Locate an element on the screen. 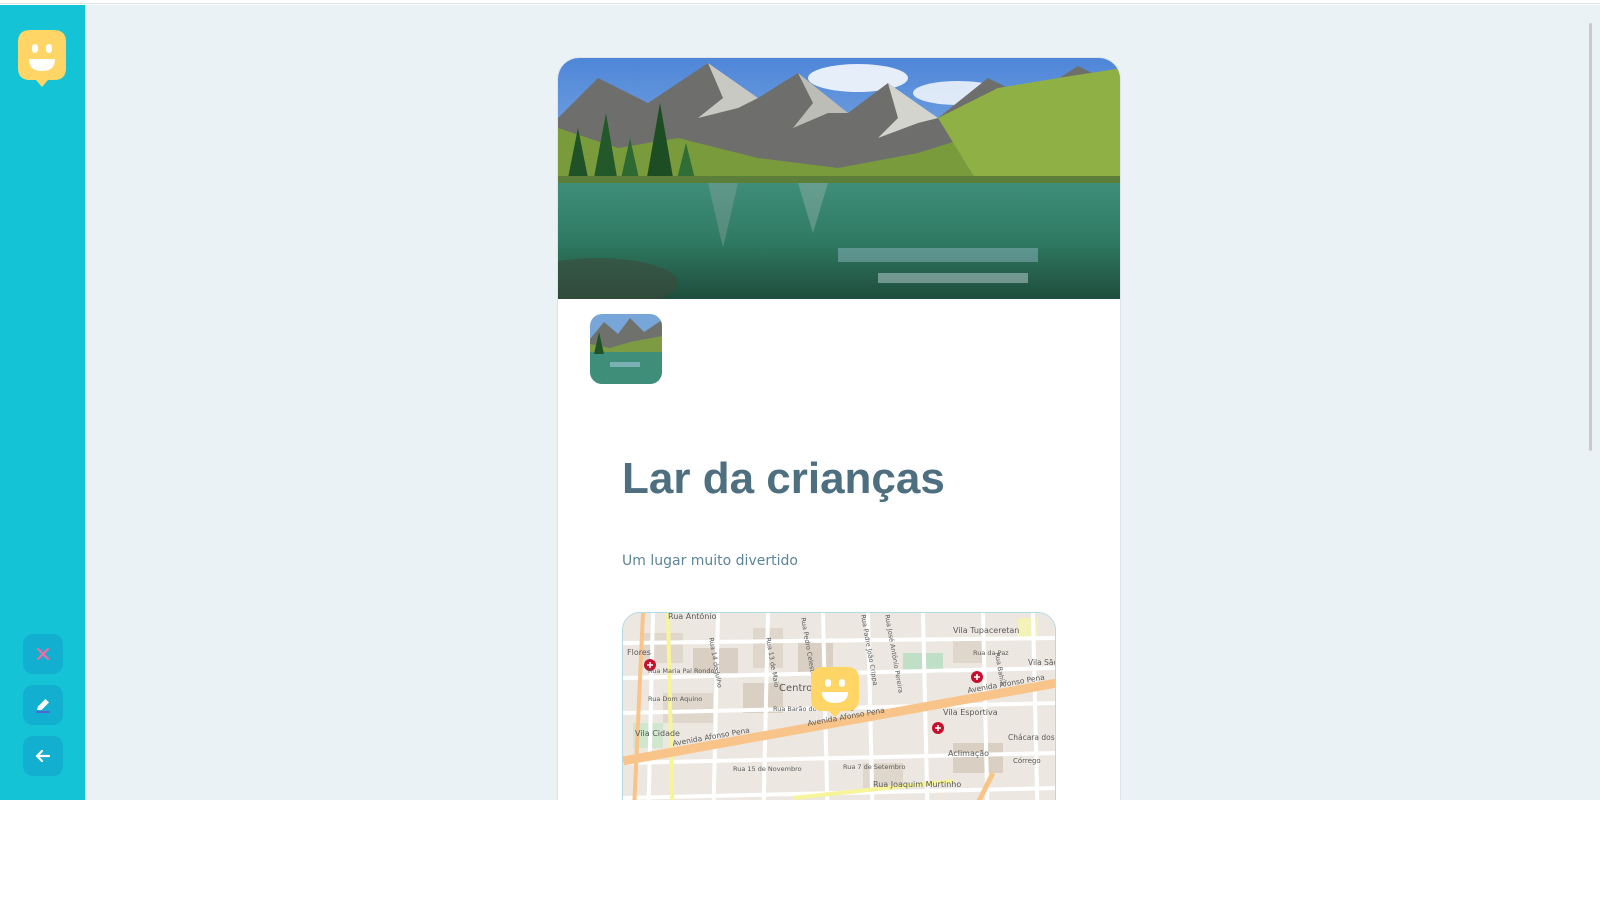 This screenshot has height=900, width=1600. happy-face-logo-icon is located at coordinates (42, 58).